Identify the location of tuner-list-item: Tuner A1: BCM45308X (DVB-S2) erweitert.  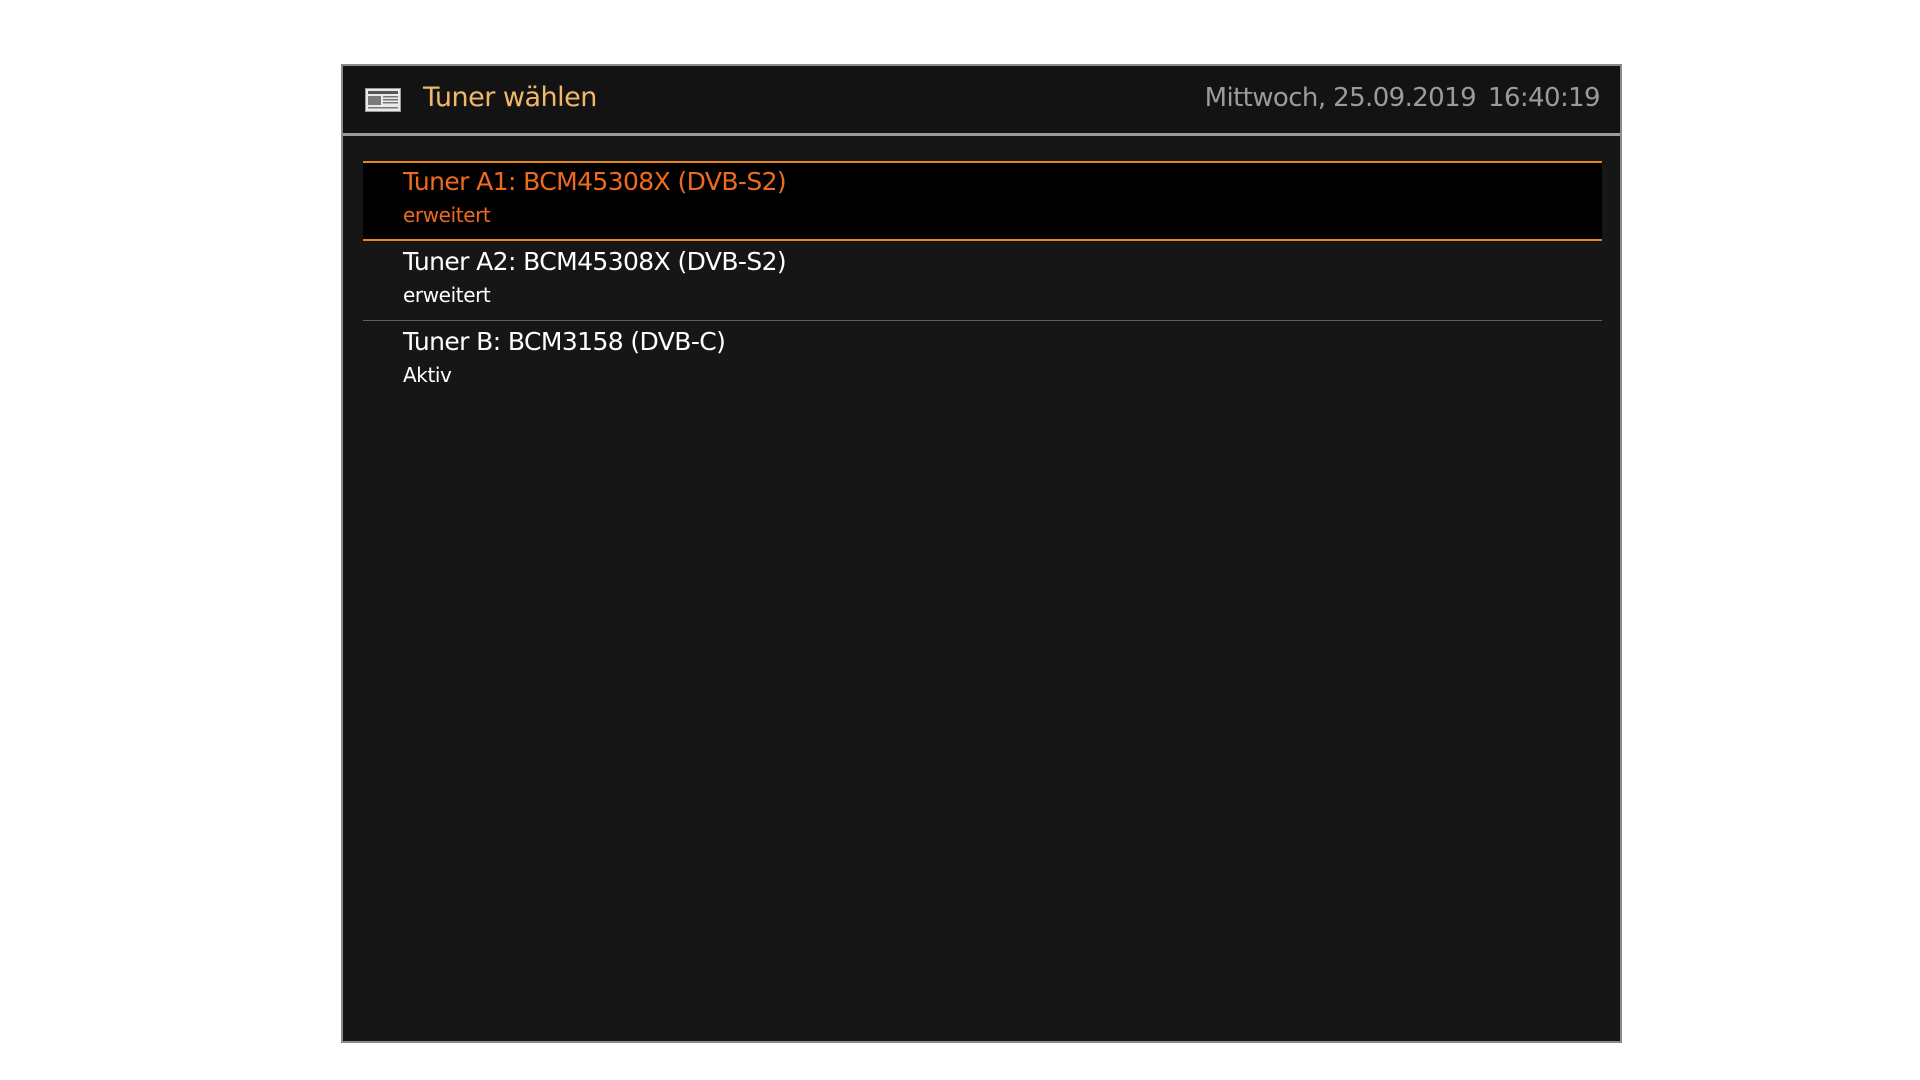
(982, 201).